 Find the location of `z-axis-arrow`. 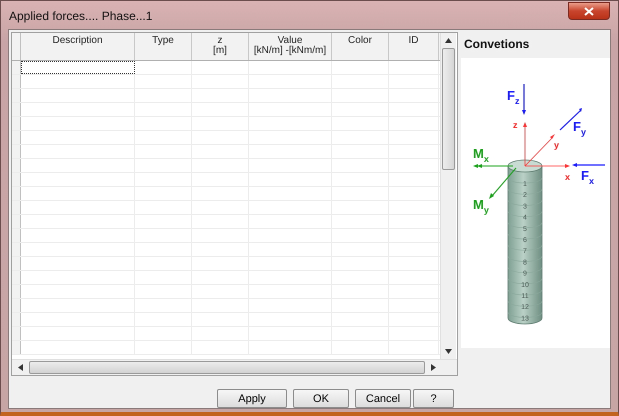

z-axis-arrow is located at coordinates (525, 144).